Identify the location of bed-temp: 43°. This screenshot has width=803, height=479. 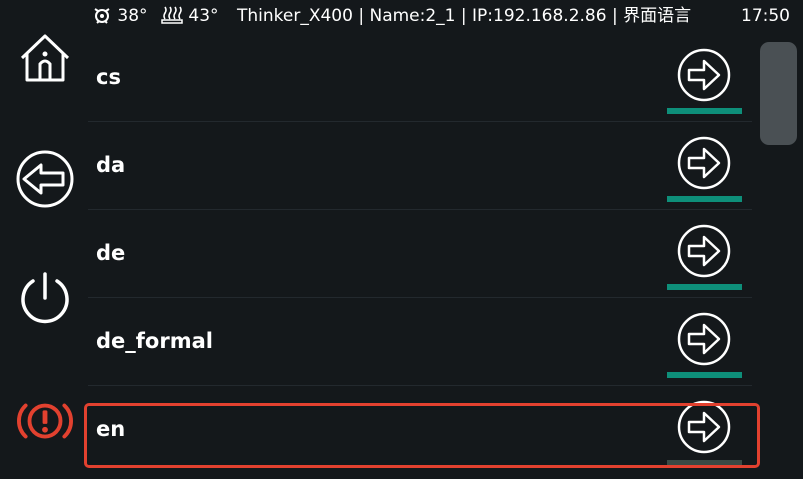
(190, 16).